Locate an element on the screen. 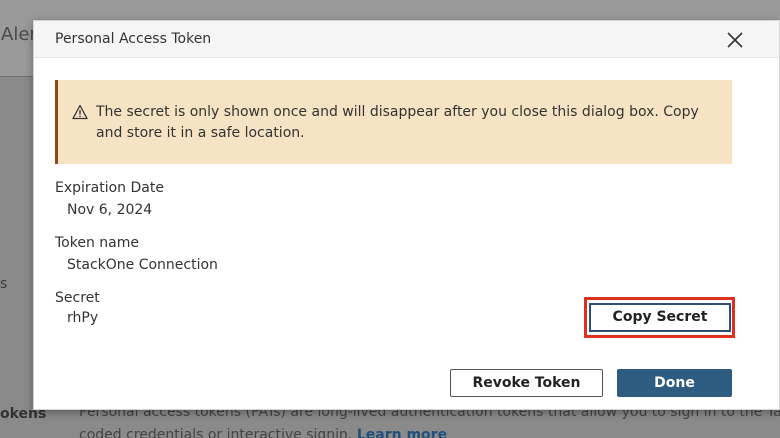  done-button: Done is located at coordinates (674, 383).